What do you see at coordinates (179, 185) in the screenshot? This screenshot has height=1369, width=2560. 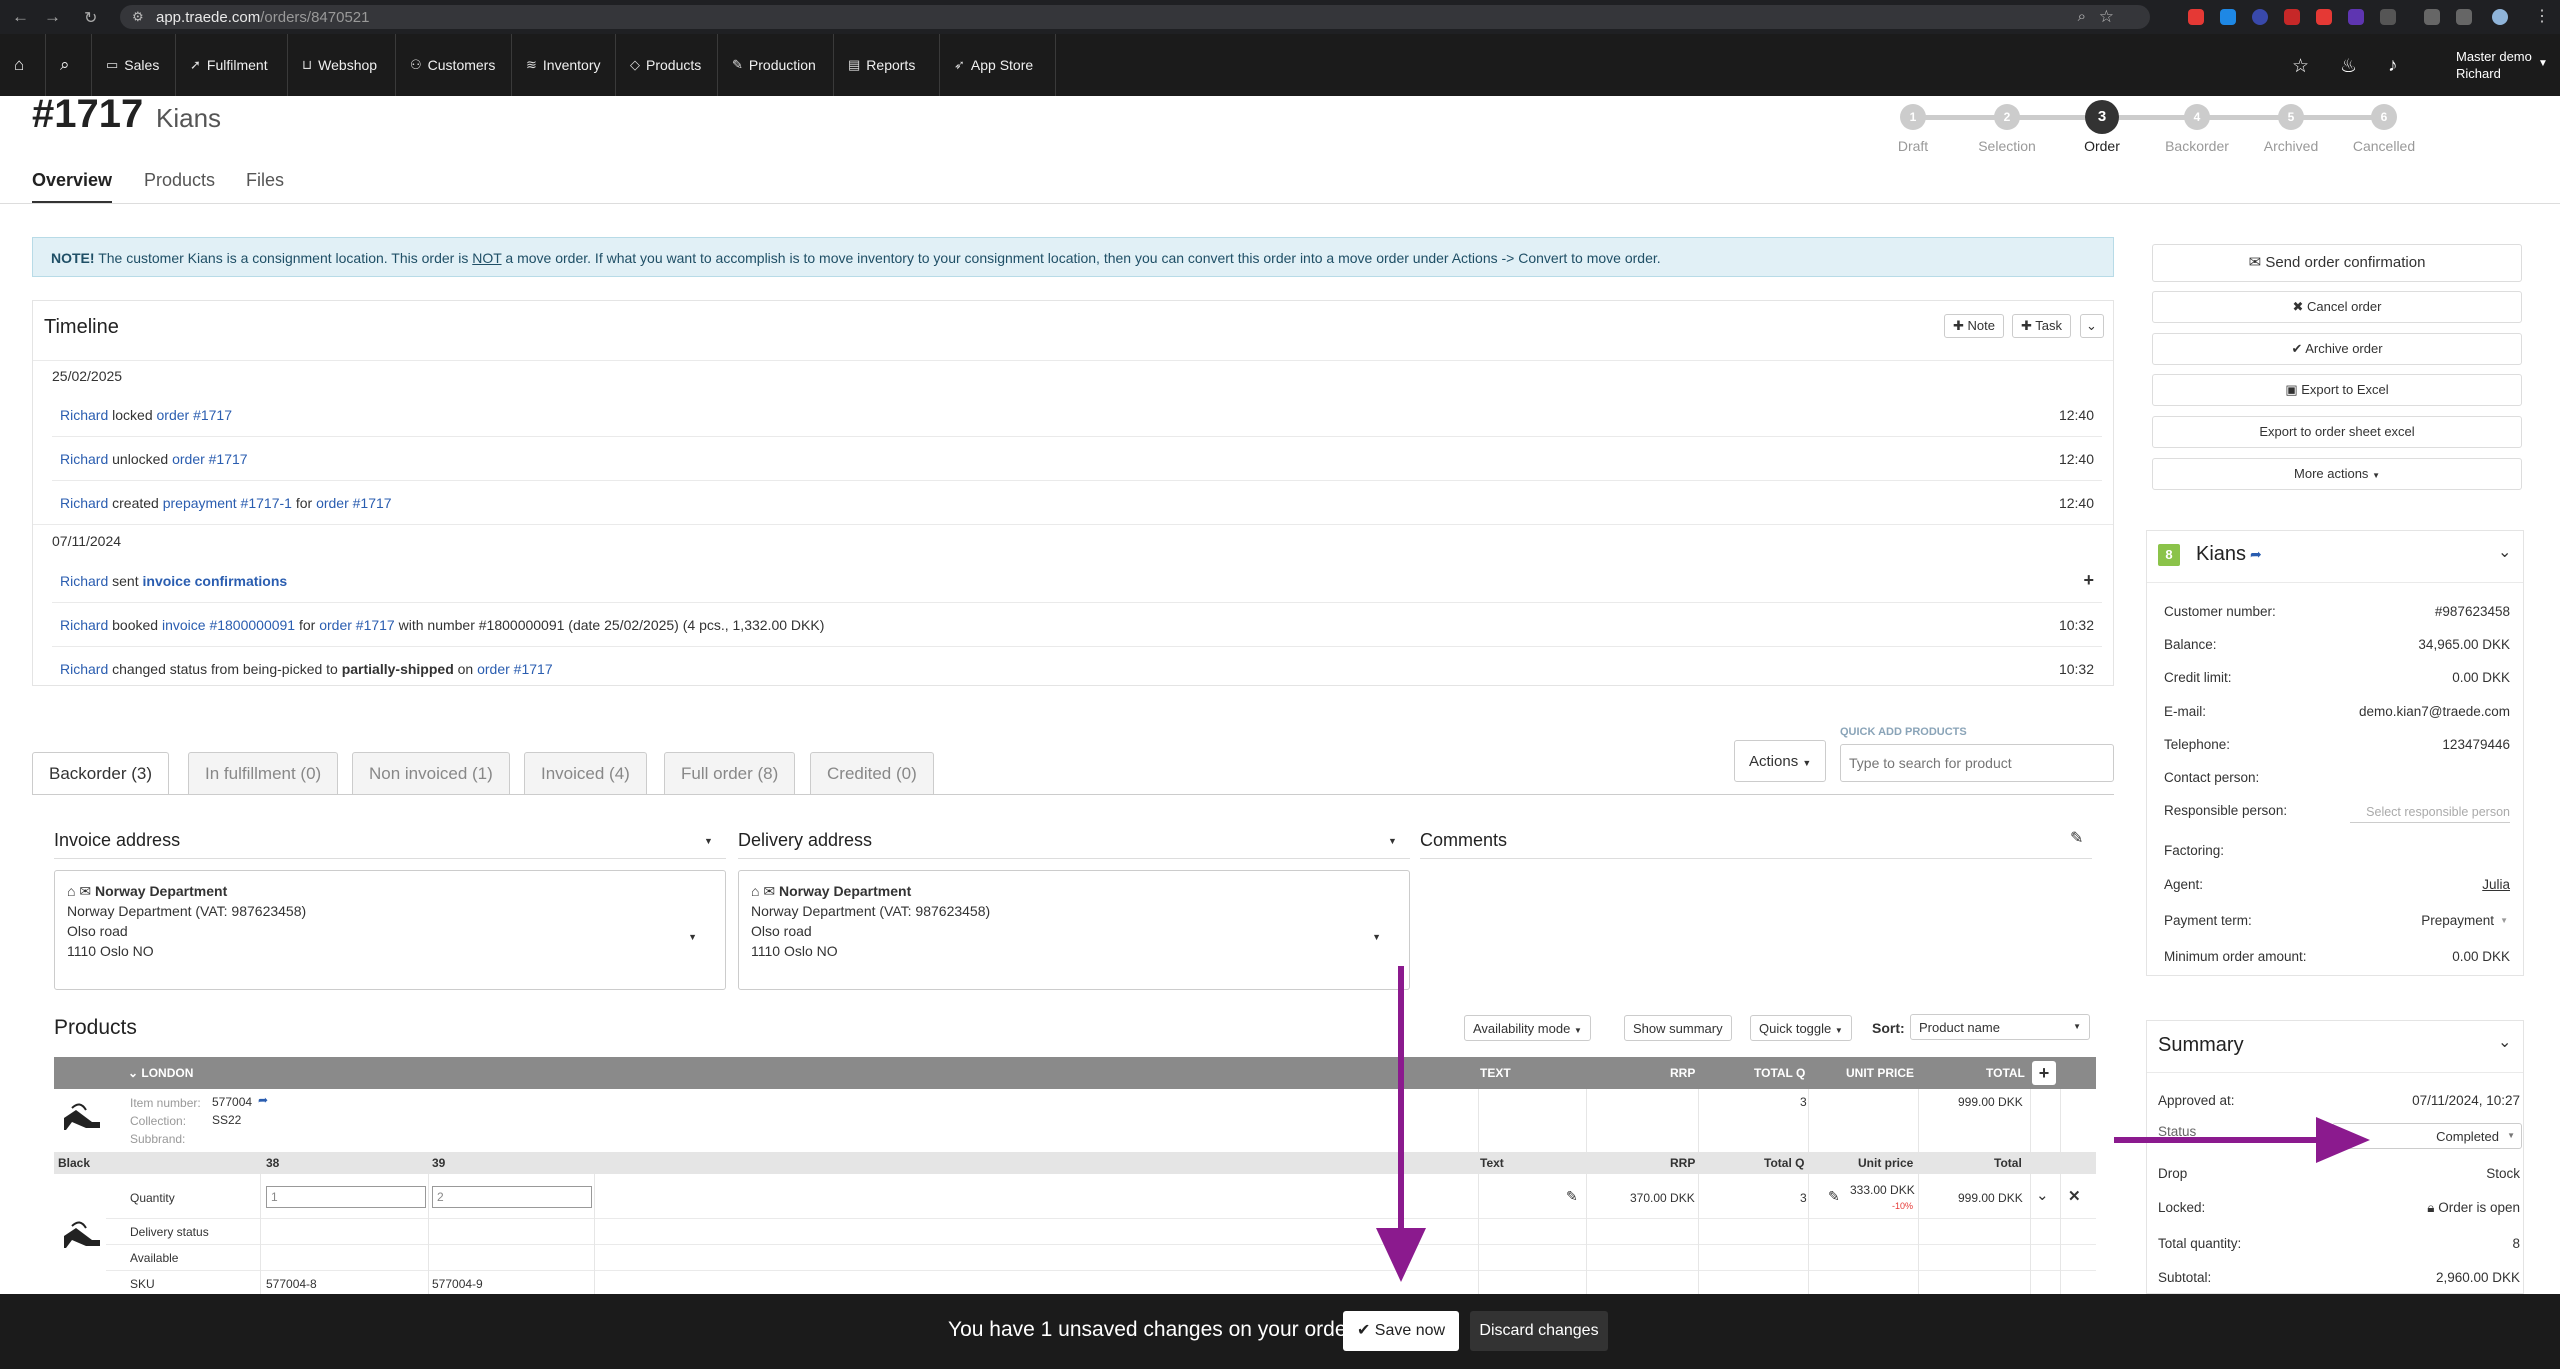 I see `tab-products: Products` at bounding box center [179, 185].